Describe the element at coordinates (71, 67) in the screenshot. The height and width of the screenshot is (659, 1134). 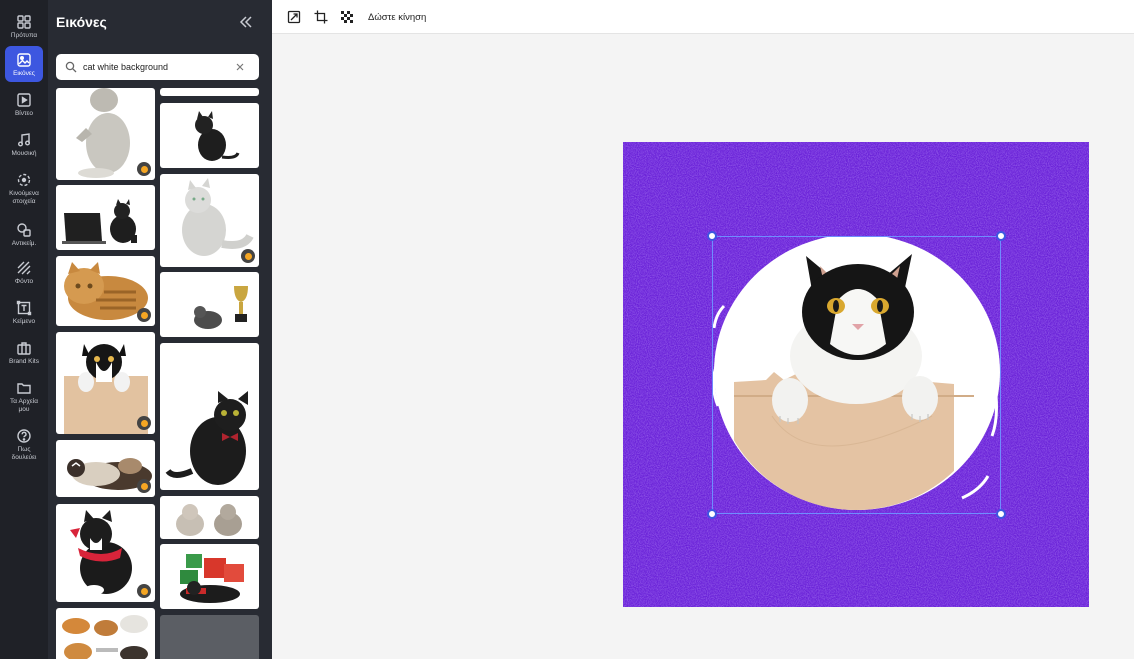
I see `search-icon` at that location.